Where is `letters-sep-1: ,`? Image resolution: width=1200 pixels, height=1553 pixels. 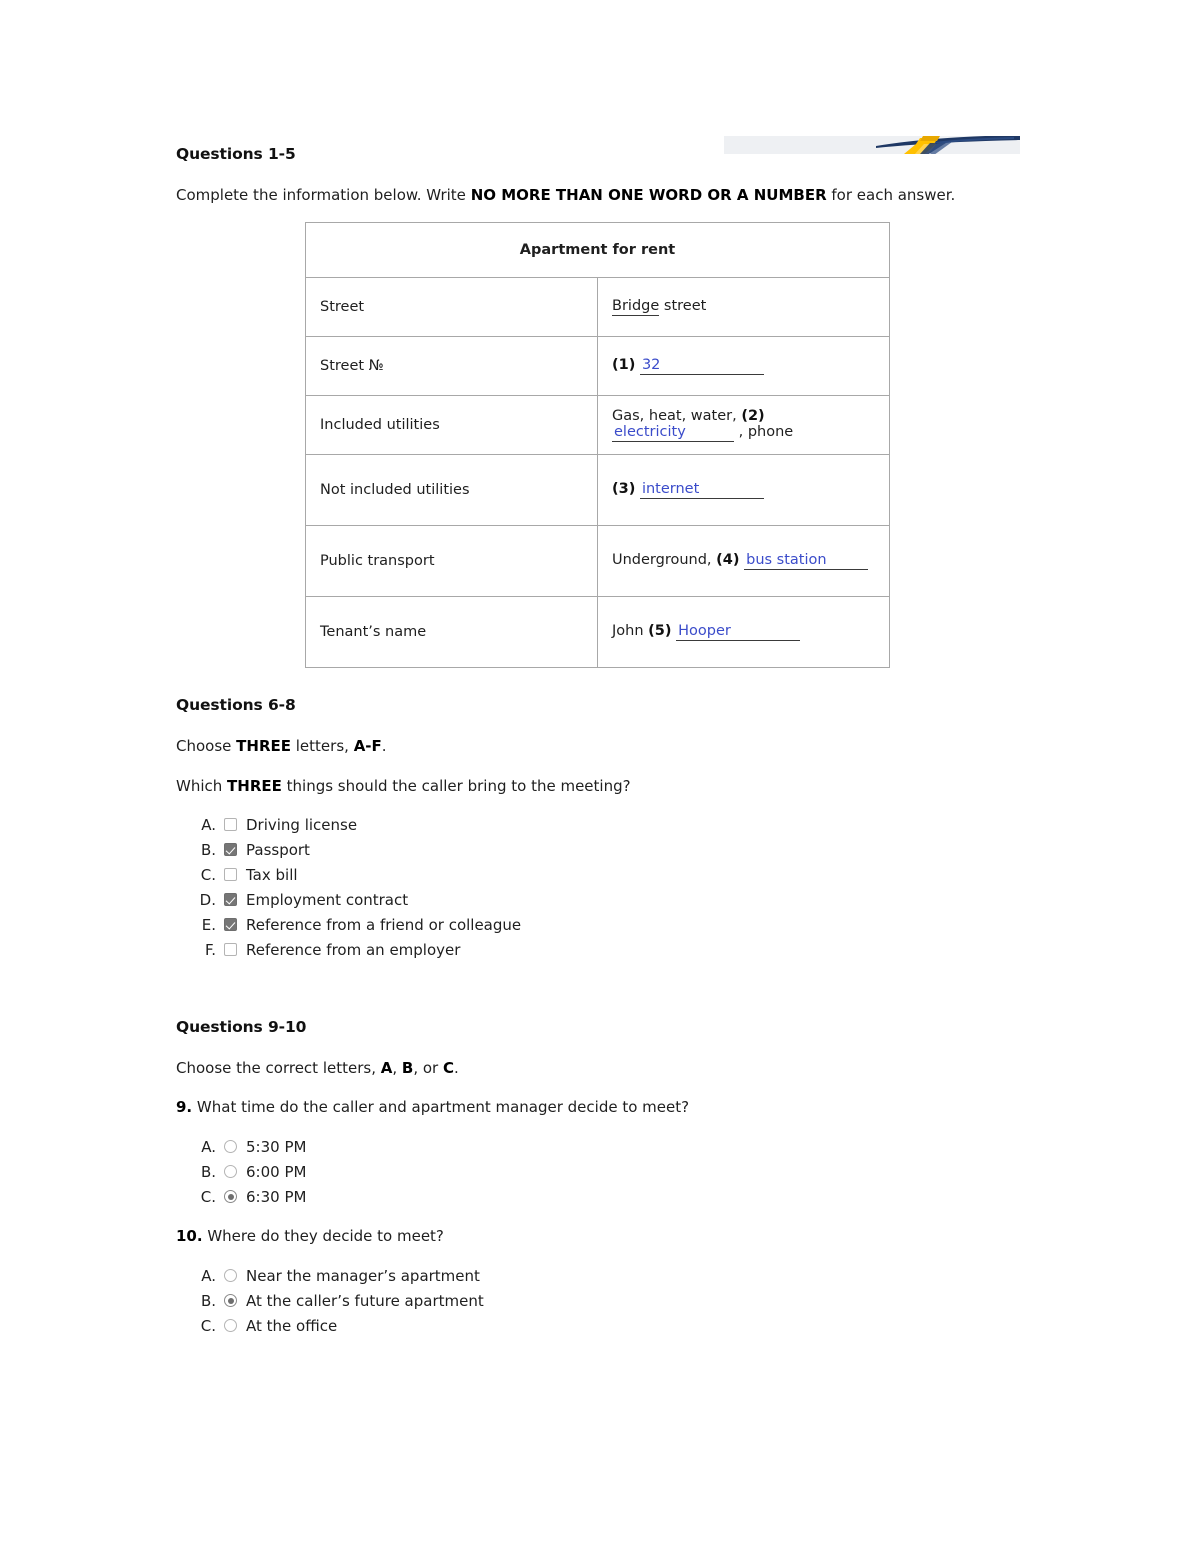 letters-sep-1: , is located at coordinates (397, 1068).